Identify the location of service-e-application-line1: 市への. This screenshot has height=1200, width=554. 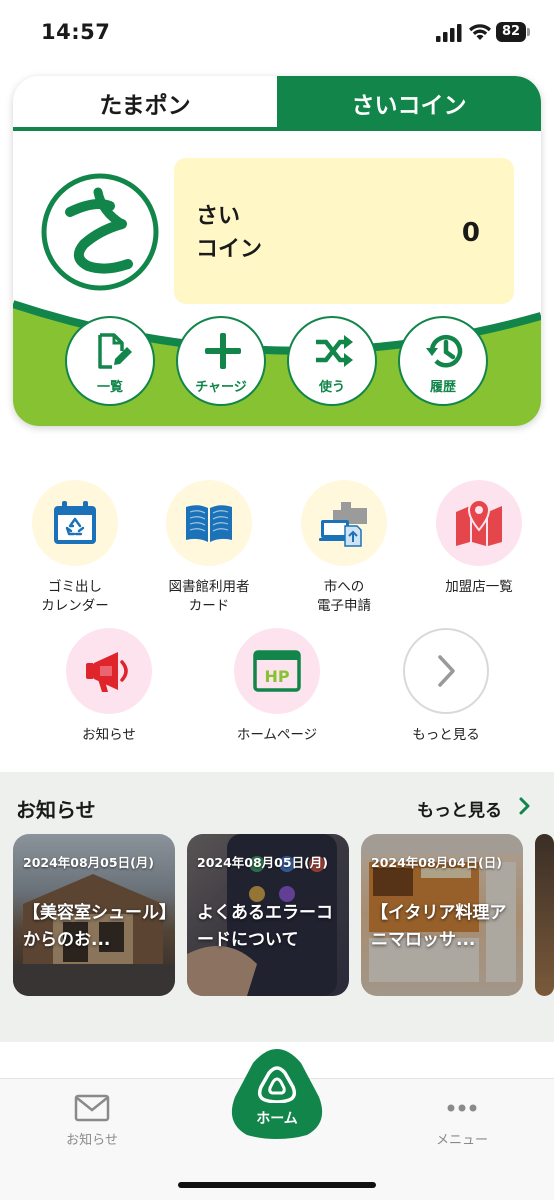
(344, 587).